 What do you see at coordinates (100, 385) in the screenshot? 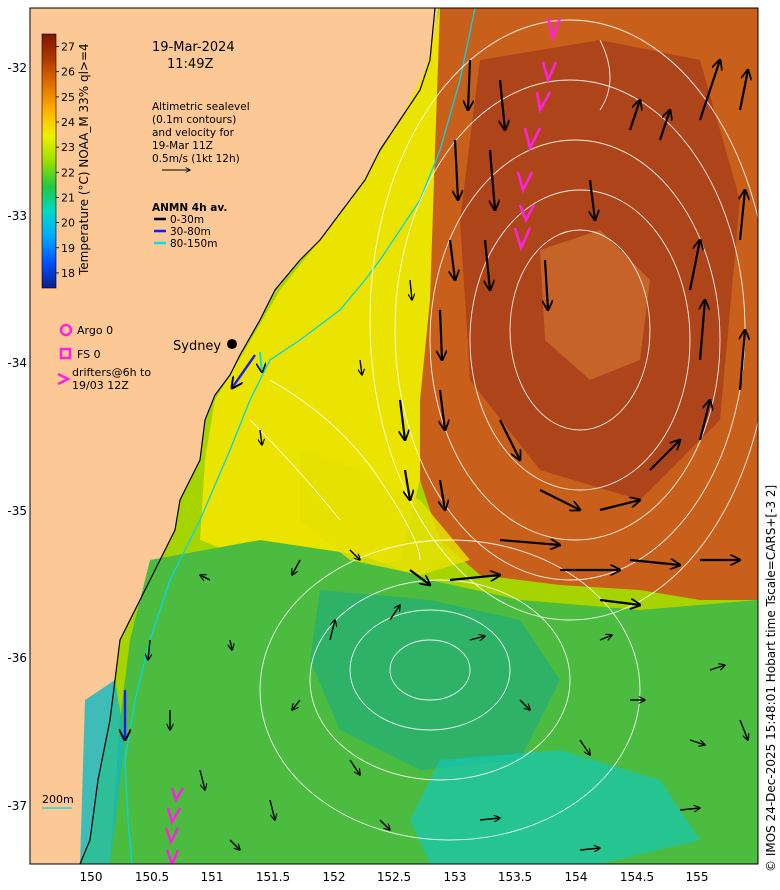
I see `drifter-label: 19/03 12Z` at bounding box center [100, 385].